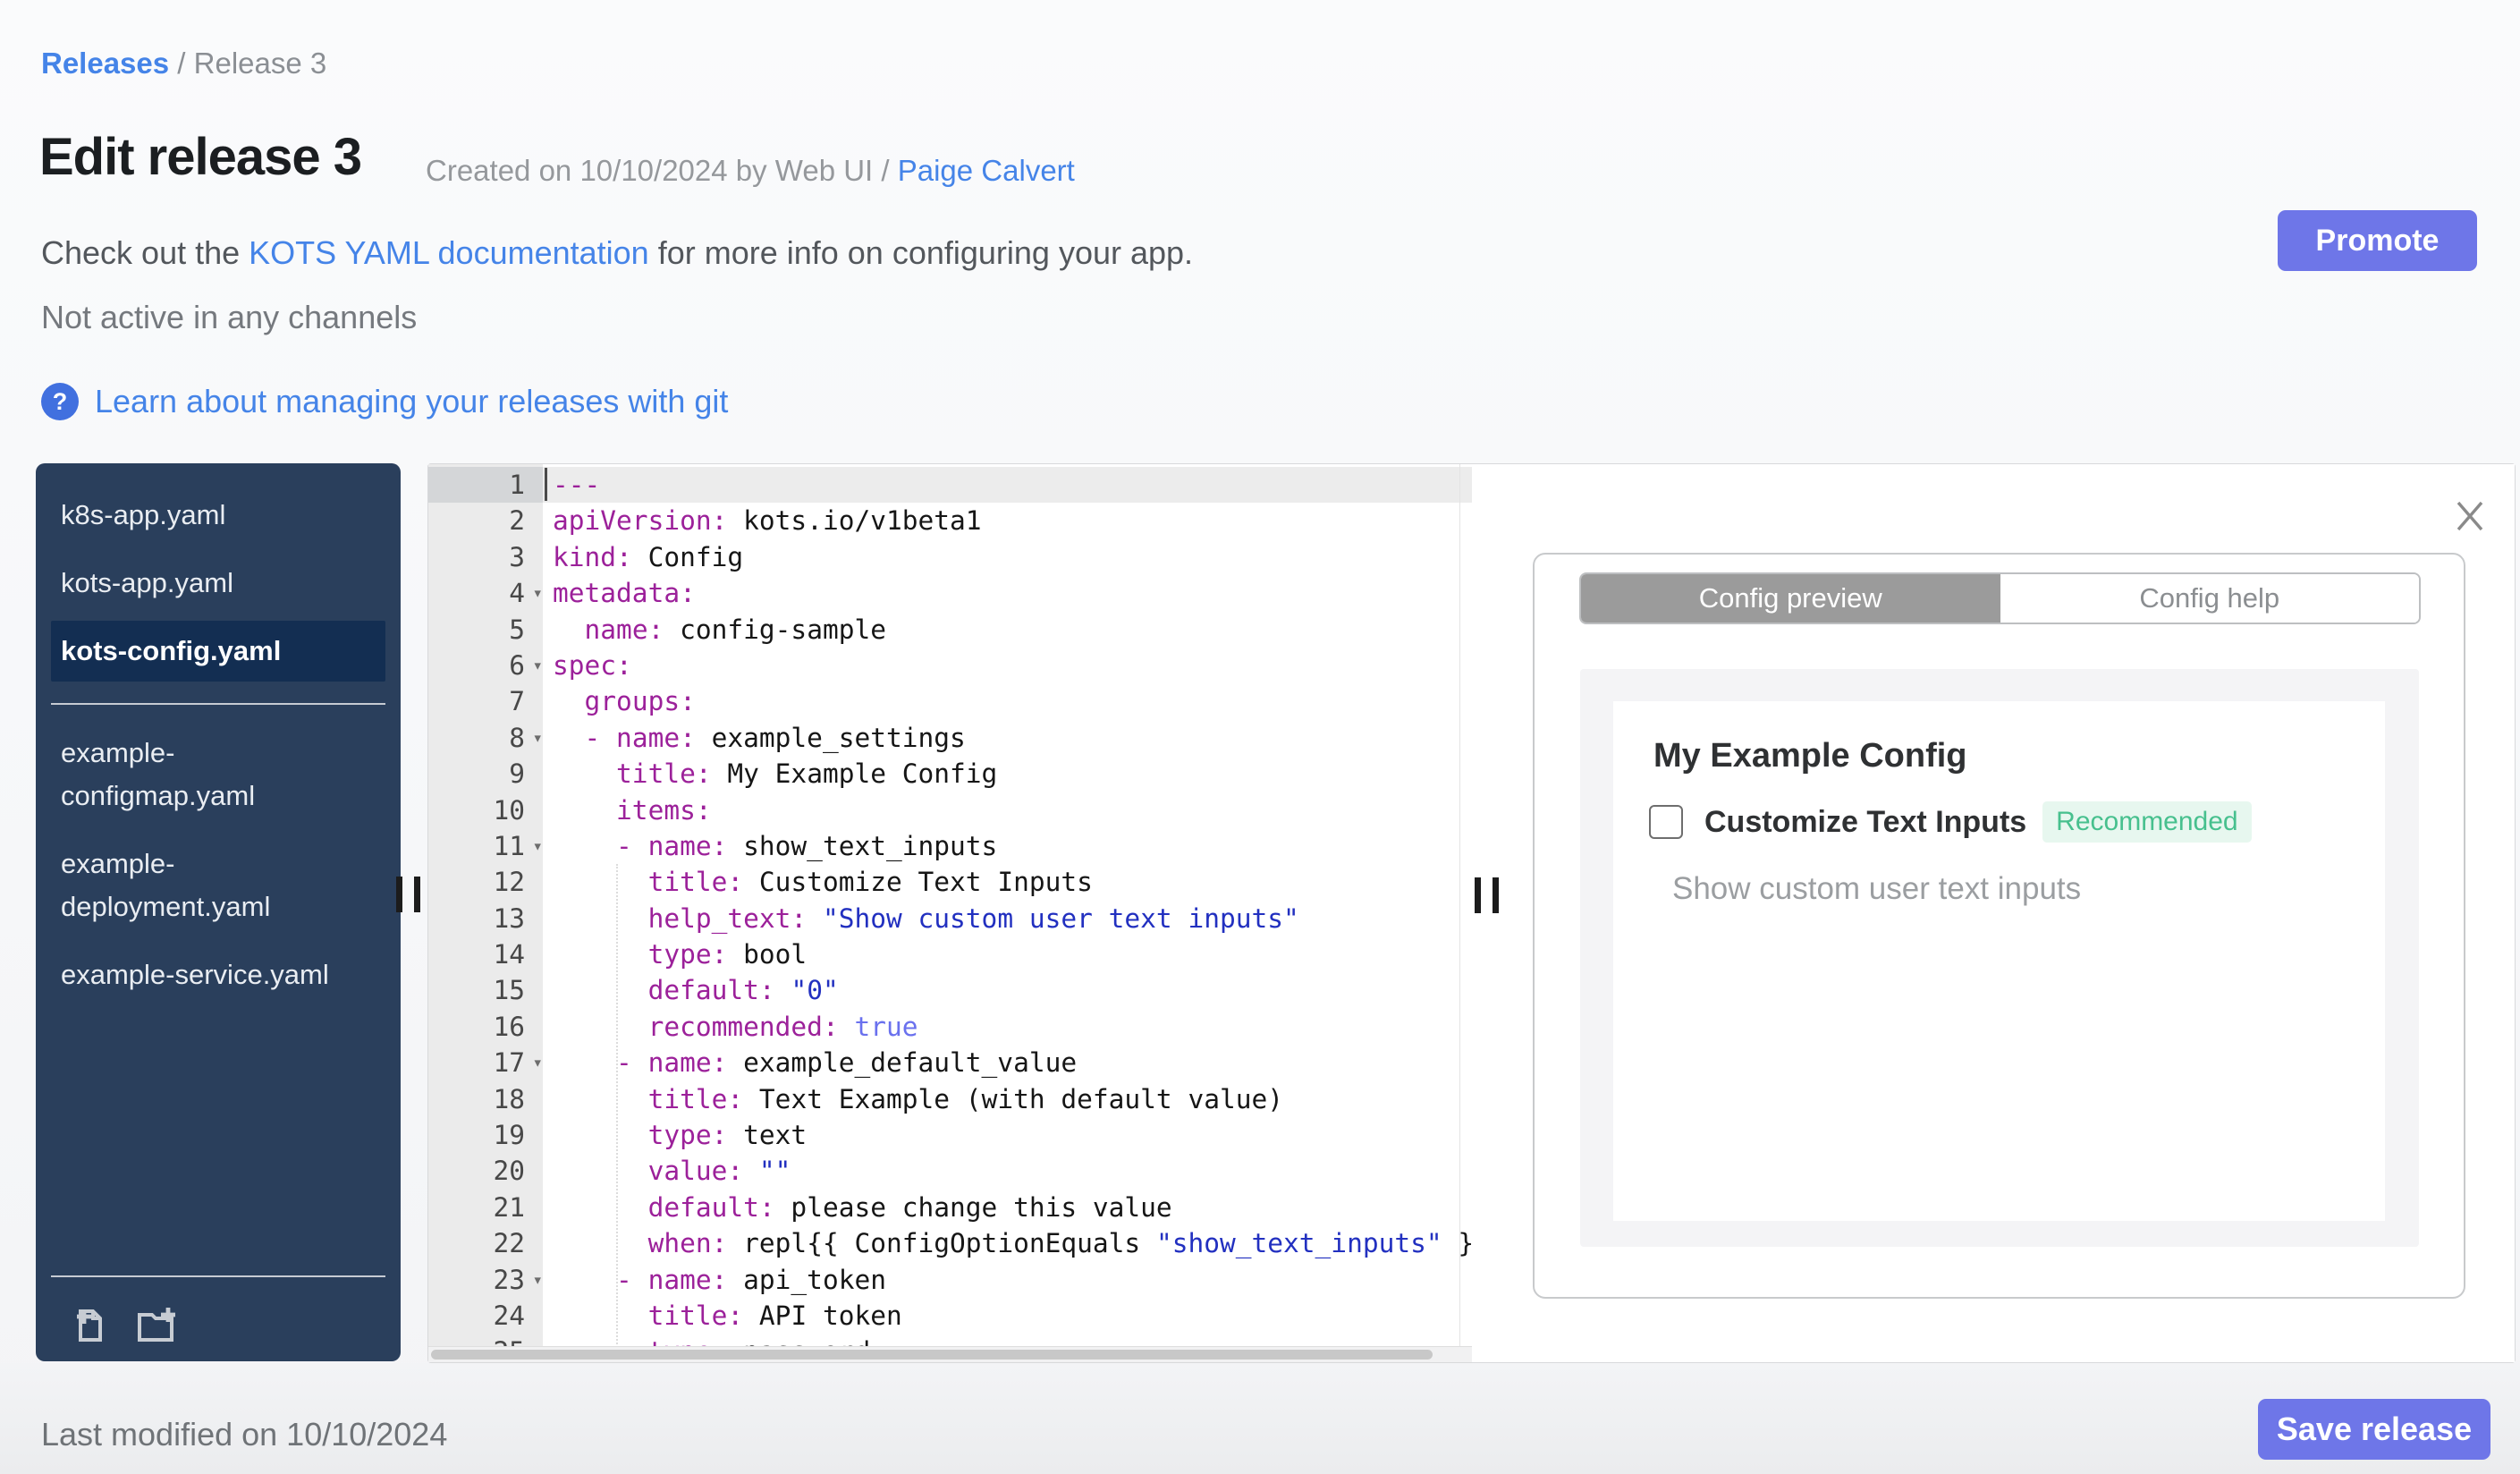 The width and height of the screenshot is (2520, 1474). I want to click on editor-line-8: 8 ▾ - name: example_settings, so click(950, 738).